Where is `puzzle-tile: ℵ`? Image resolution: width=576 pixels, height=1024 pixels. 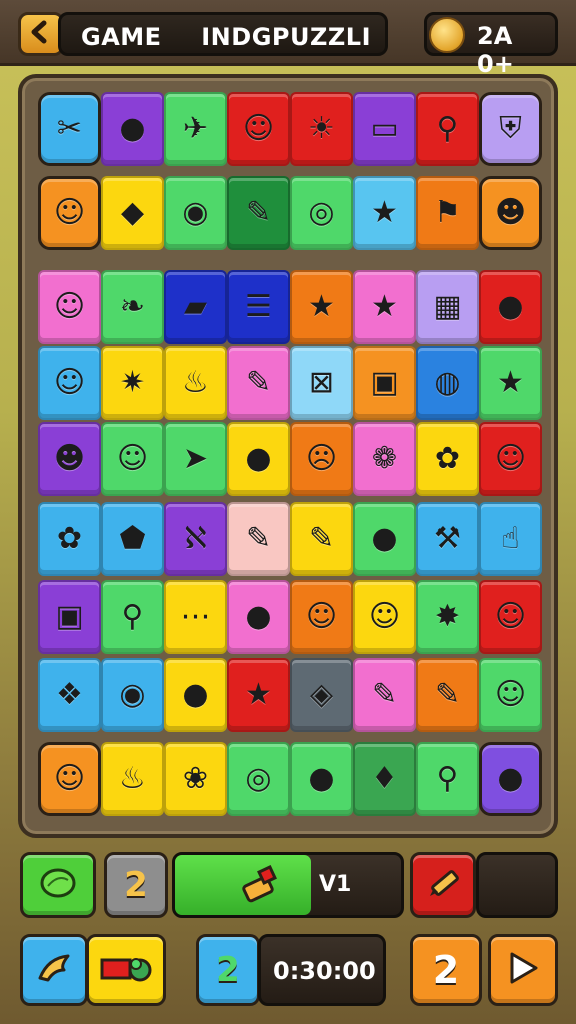 puzzle-tile: ℵ is located at coordinates (195, 539).